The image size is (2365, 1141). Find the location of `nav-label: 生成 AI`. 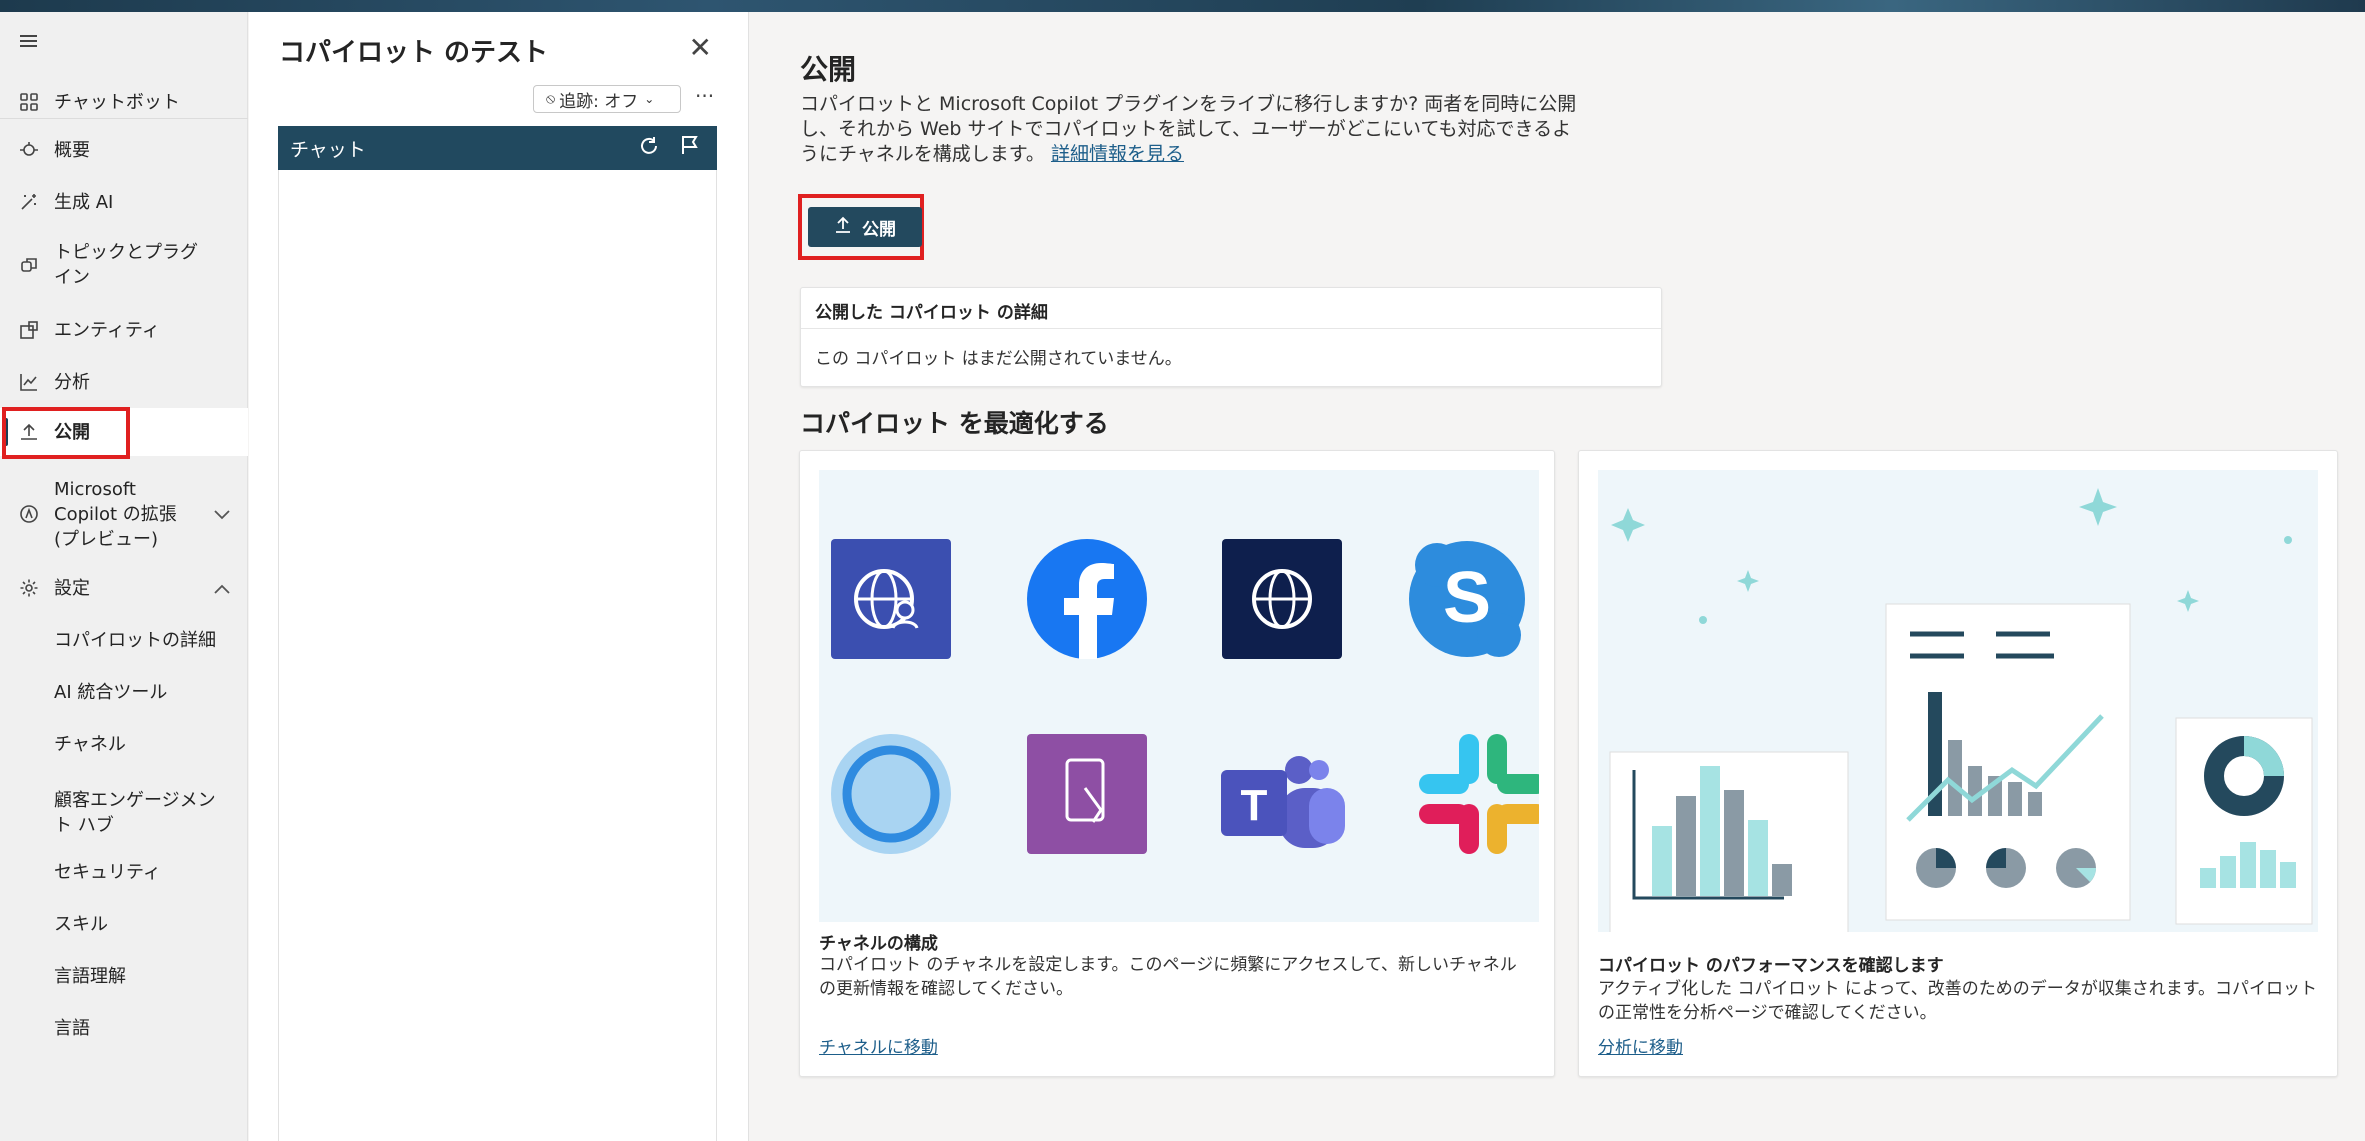

nav-label: 生成 AI is located at coordinates (84, 202).